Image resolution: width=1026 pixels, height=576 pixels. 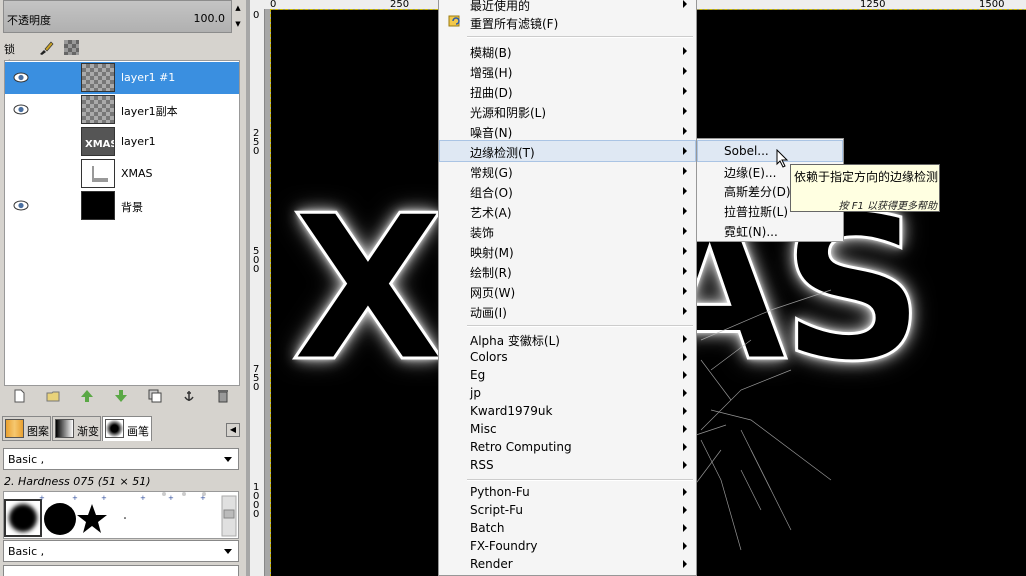 What do you see at coordinates (121, 551) in the screenshot?
I see `brush-tag-filter-bottom: Basic ,` at bounding box center [121, 551].